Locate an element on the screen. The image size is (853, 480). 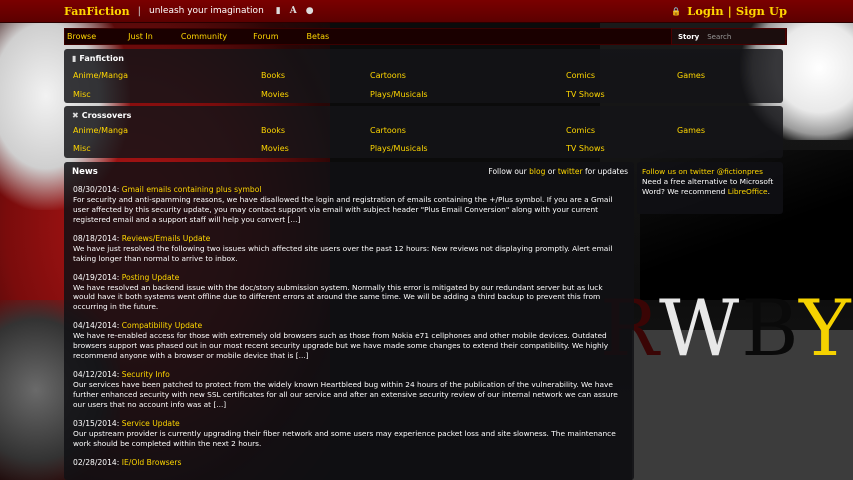
fanfiction-heading: ▮ Fanfiction is located at coordinates (98, 58).